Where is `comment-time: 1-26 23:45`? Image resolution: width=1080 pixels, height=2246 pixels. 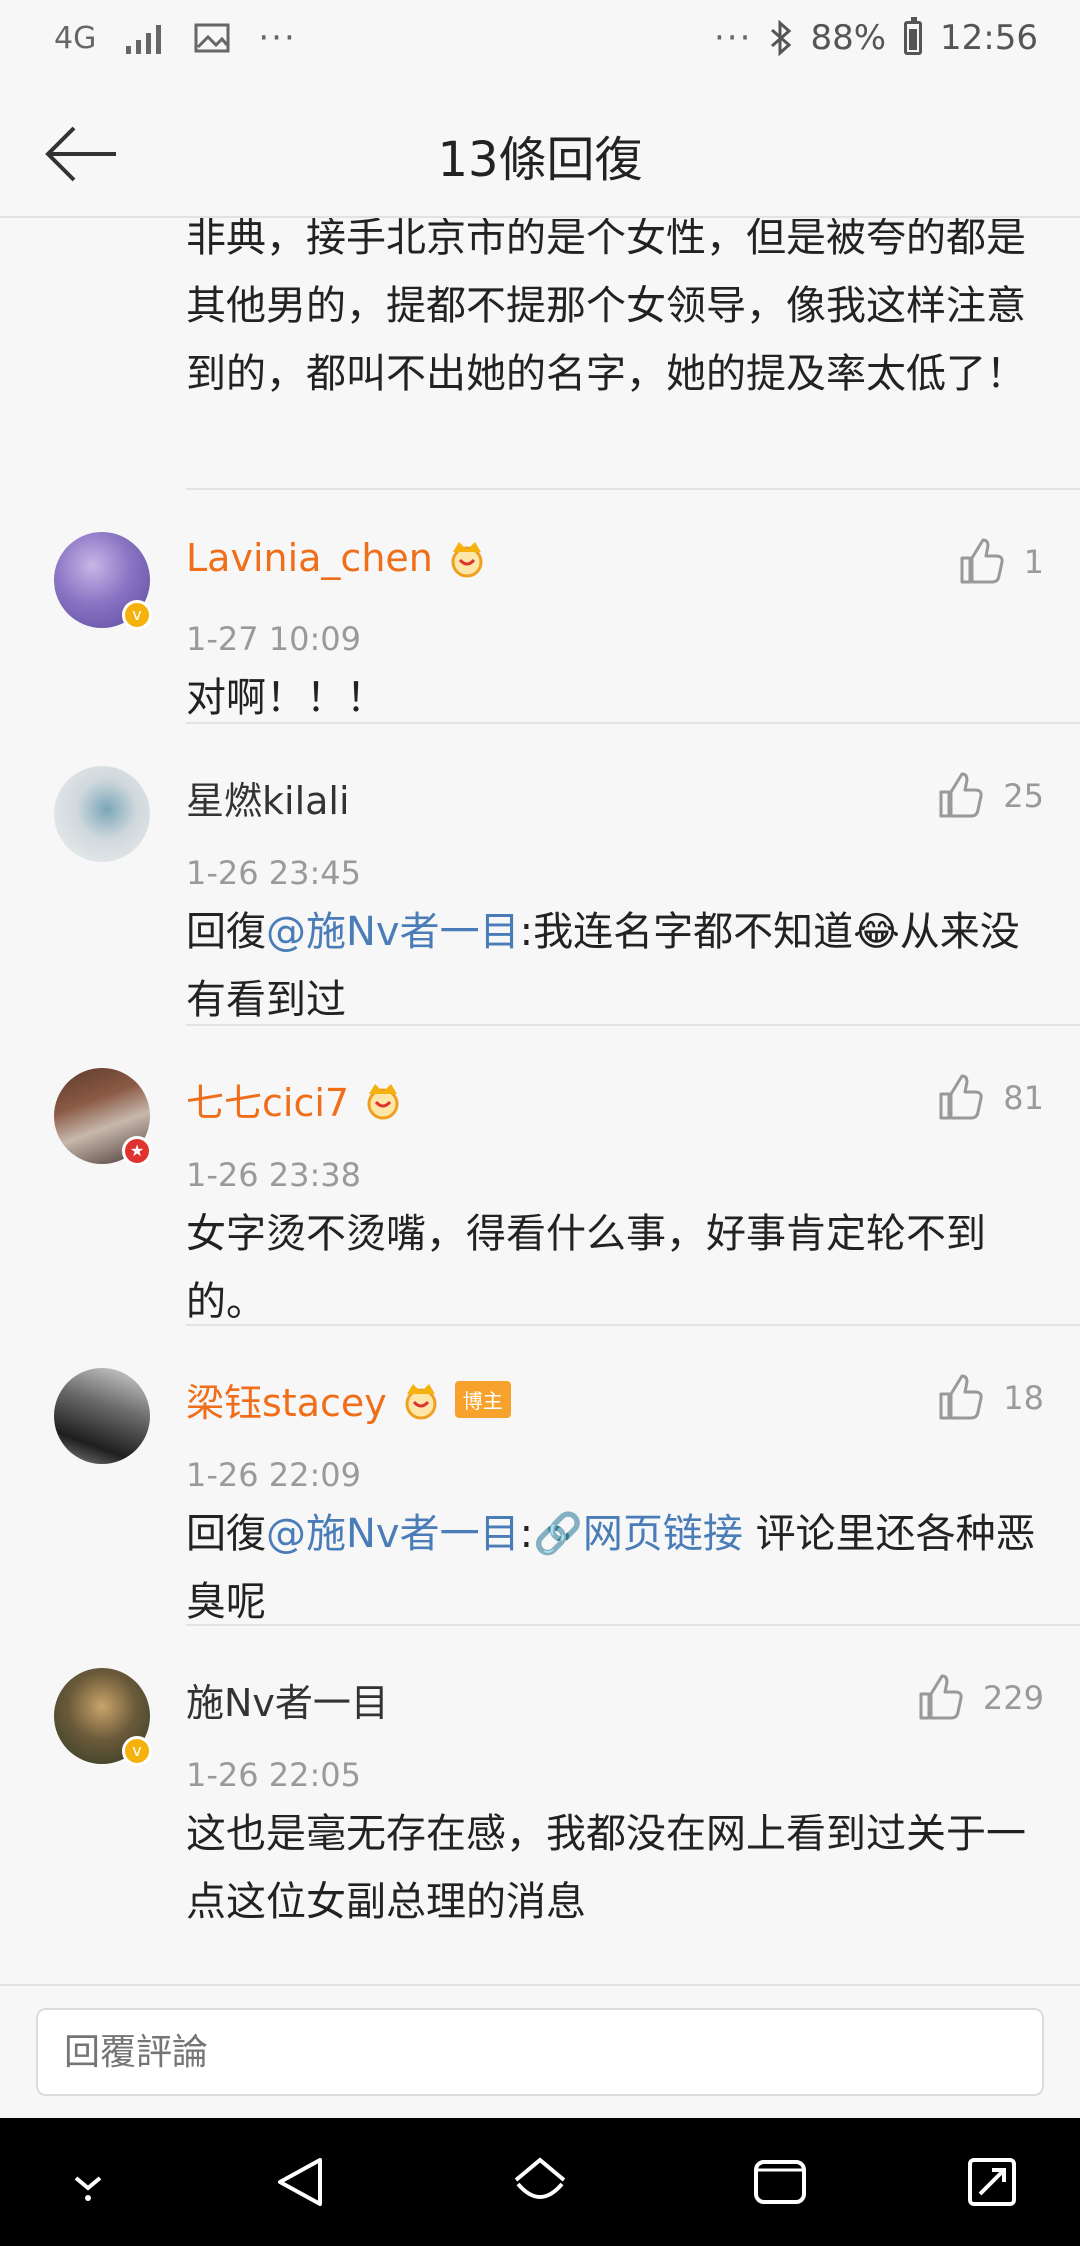
comment-time: 1-26 23:45 is located at coordinates (274, 873).